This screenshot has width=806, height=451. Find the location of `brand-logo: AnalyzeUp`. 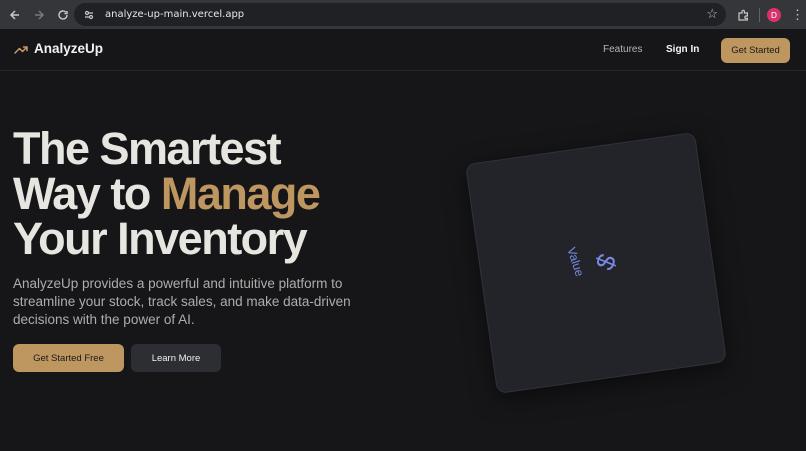

brand-logo: AnalyzeUp is located at coordinates (58, 48).